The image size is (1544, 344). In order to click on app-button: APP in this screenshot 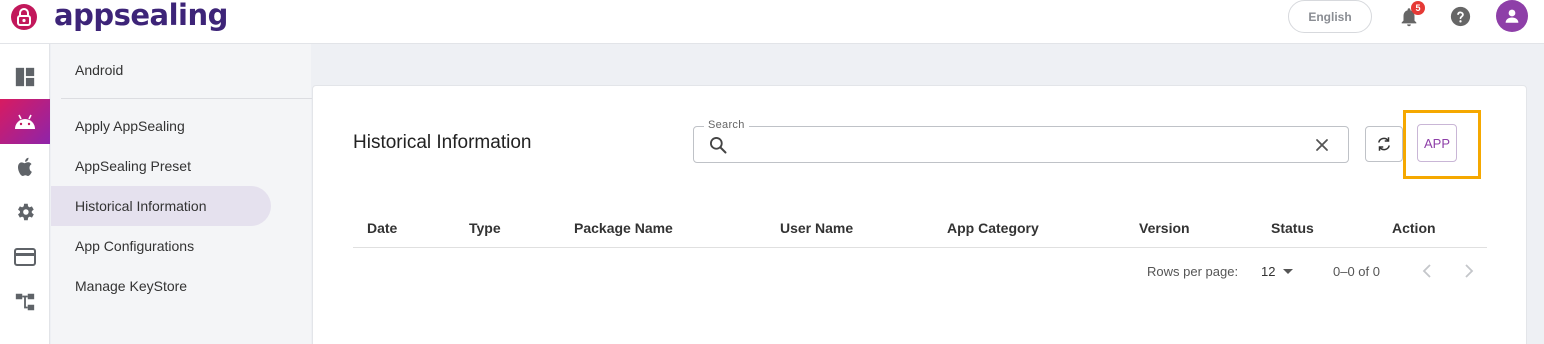, I will do `click(1437, 143)`.